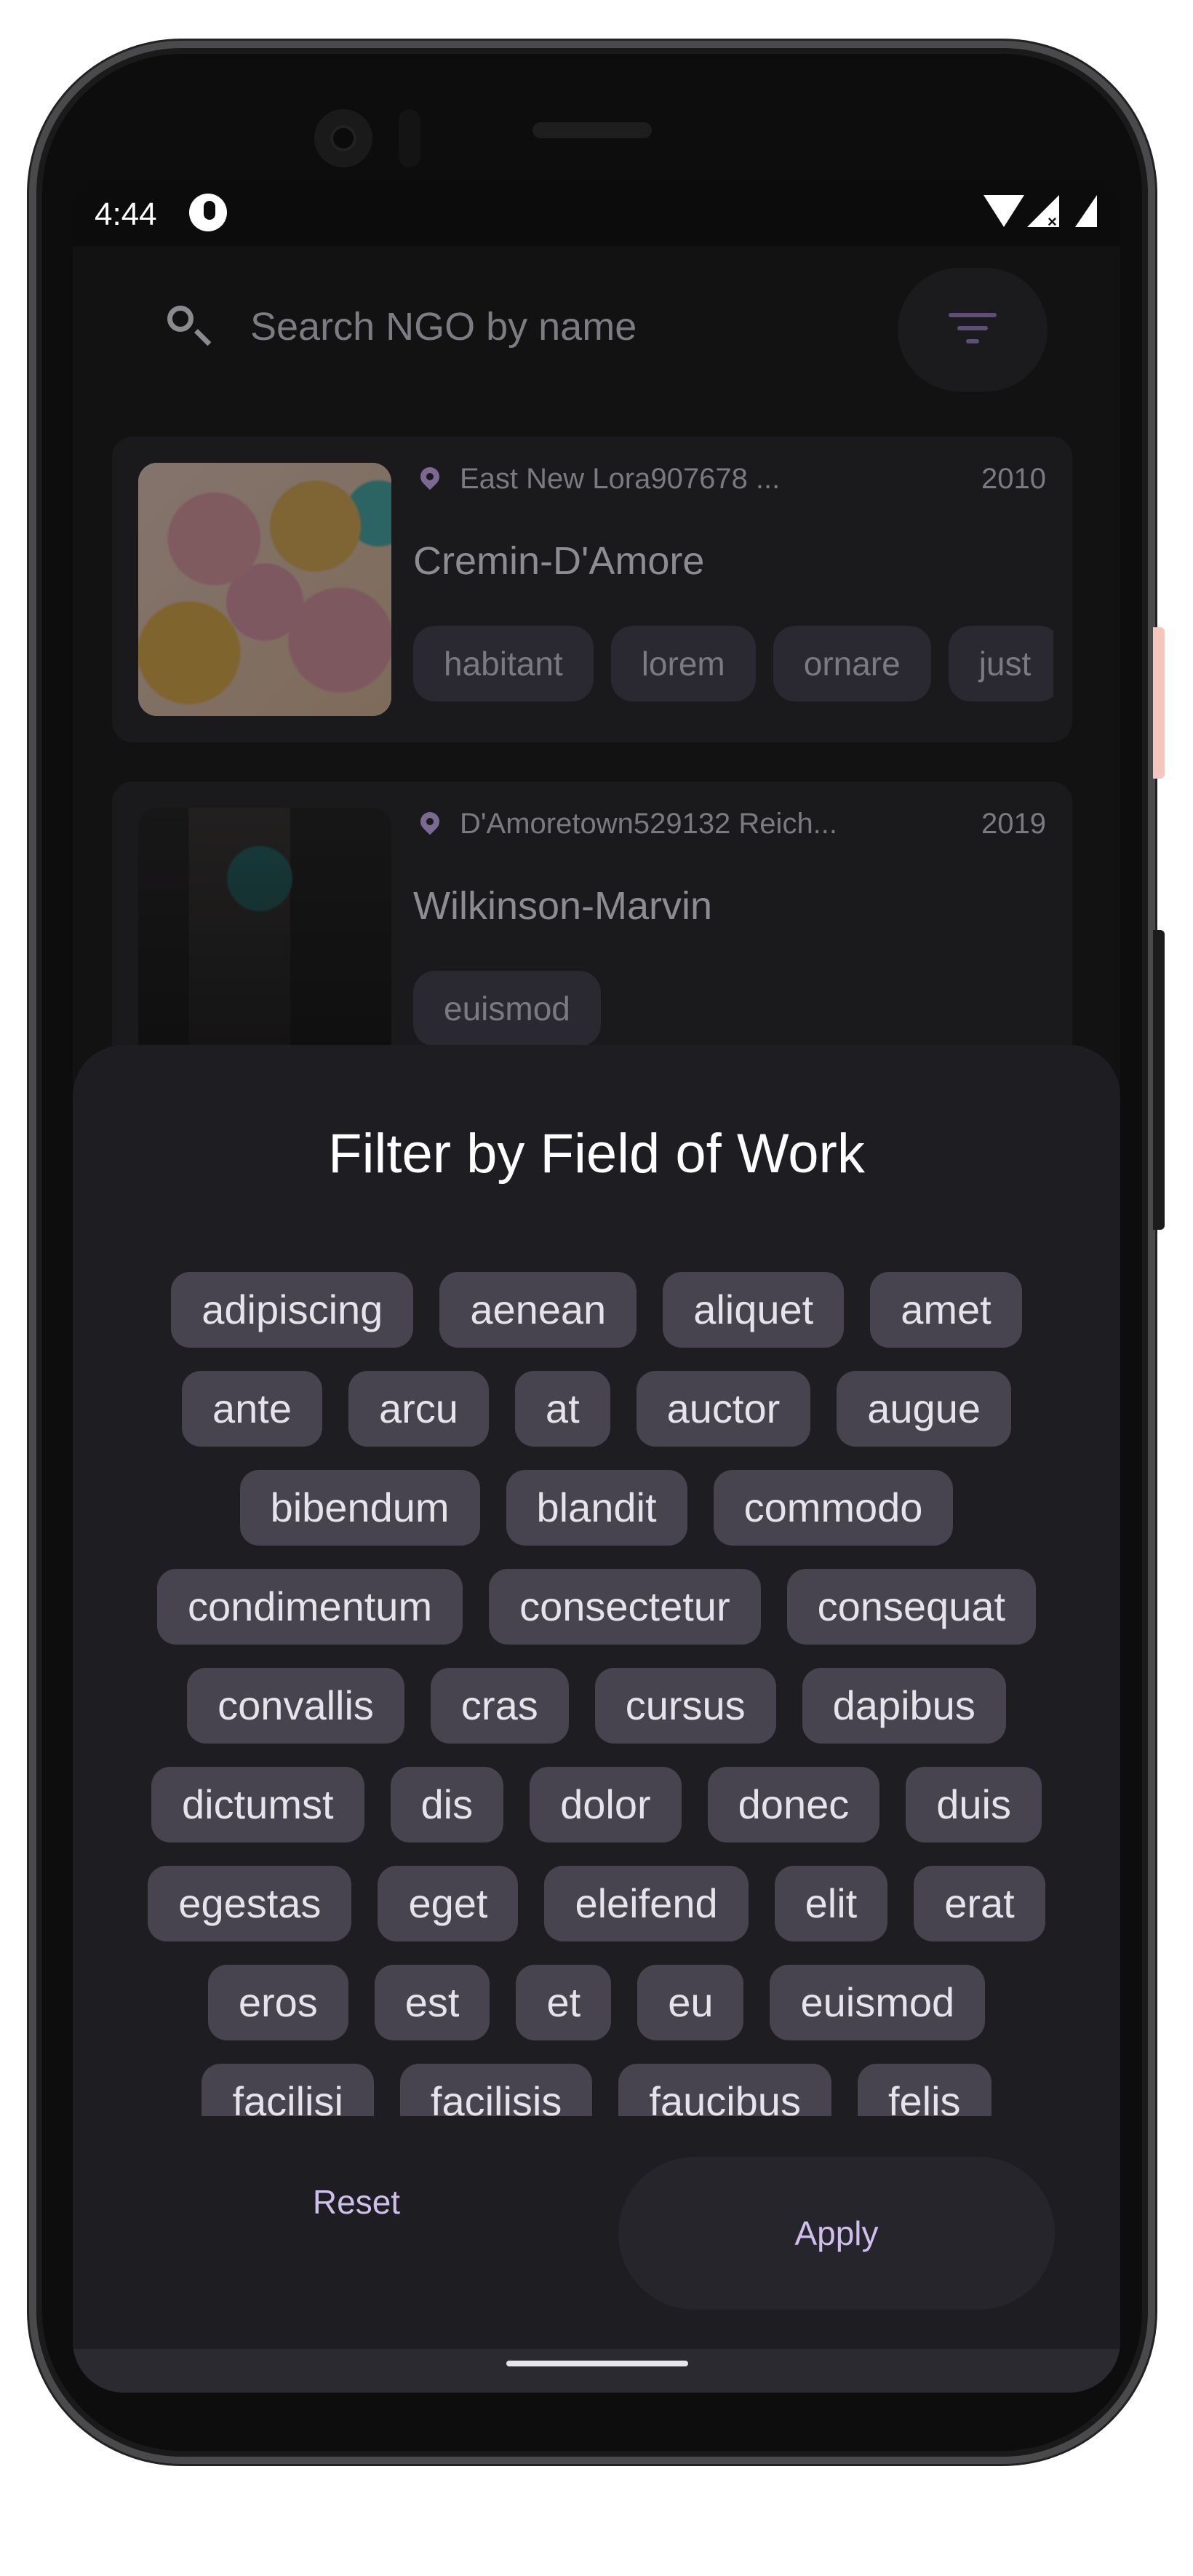 This screenshot has height=2576, width=1193. What do you see at coordinates (1086, 211) in the screenshot?
I see `battery-icon` at bounding box center [1086, 211].